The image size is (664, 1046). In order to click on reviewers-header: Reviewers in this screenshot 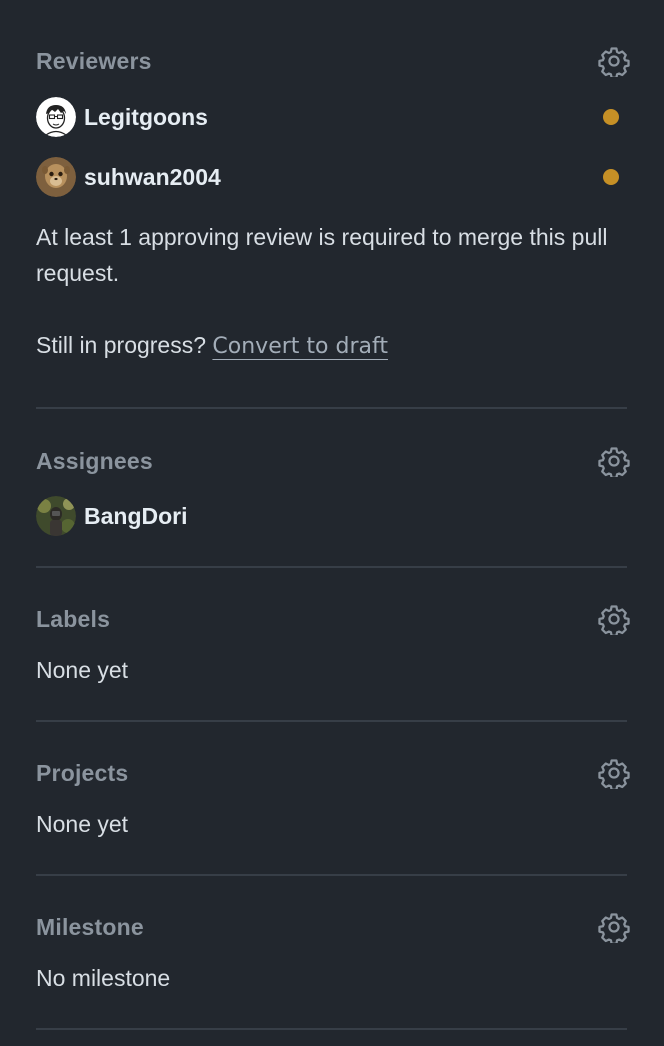, I will do `click(333, 61)`.